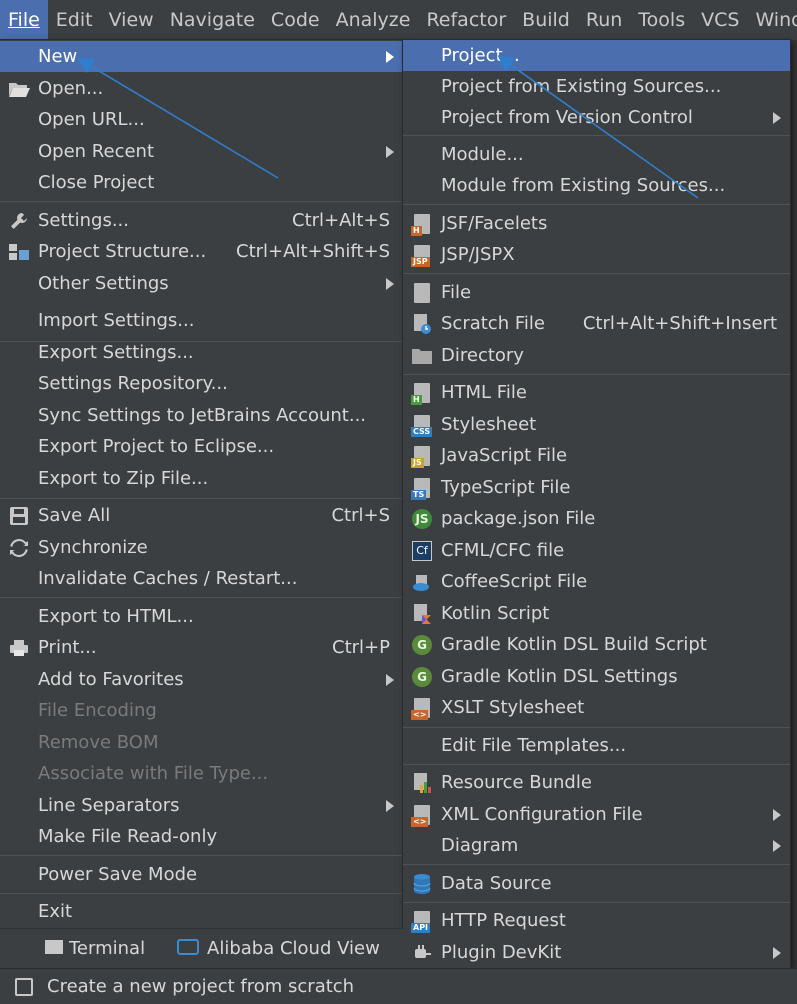 The height and width of the screenshot is (1004, 797). Describe the element at coordinates (596, 845) in the screenshot. I see `new-diagram: Diagram` at that location.